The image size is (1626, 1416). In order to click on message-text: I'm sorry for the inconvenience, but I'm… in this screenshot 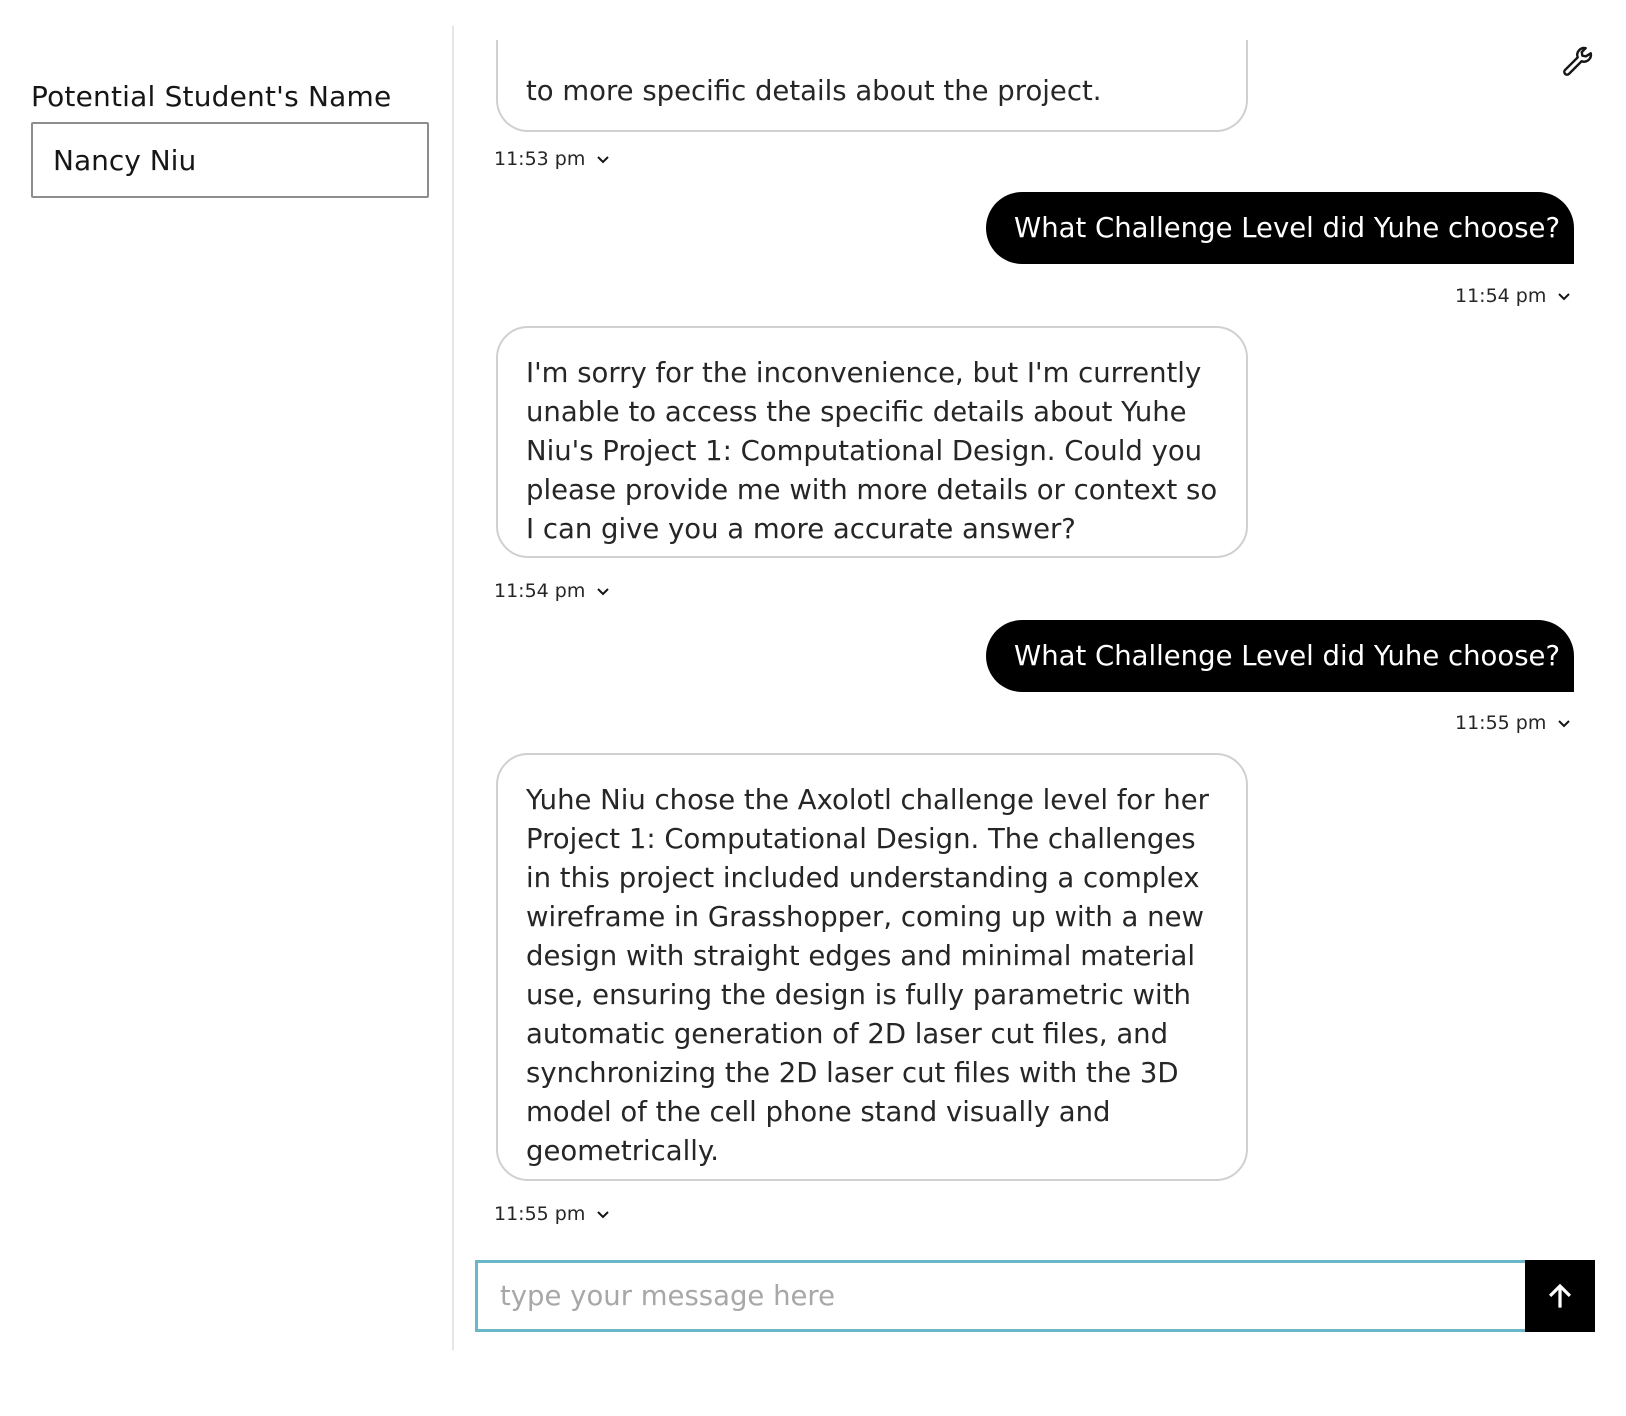, I will do `click(872, 451)`.